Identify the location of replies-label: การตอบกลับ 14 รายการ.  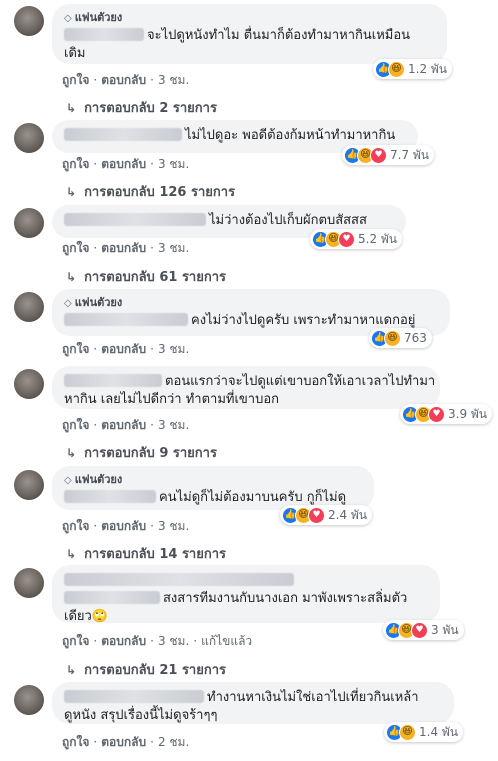
(155, 554).